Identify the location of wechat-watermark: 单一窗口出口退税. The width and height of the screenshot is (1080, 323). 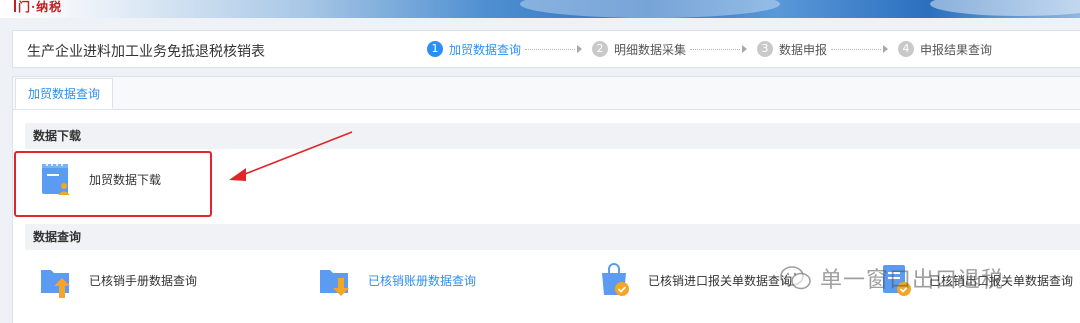
(892, 278).